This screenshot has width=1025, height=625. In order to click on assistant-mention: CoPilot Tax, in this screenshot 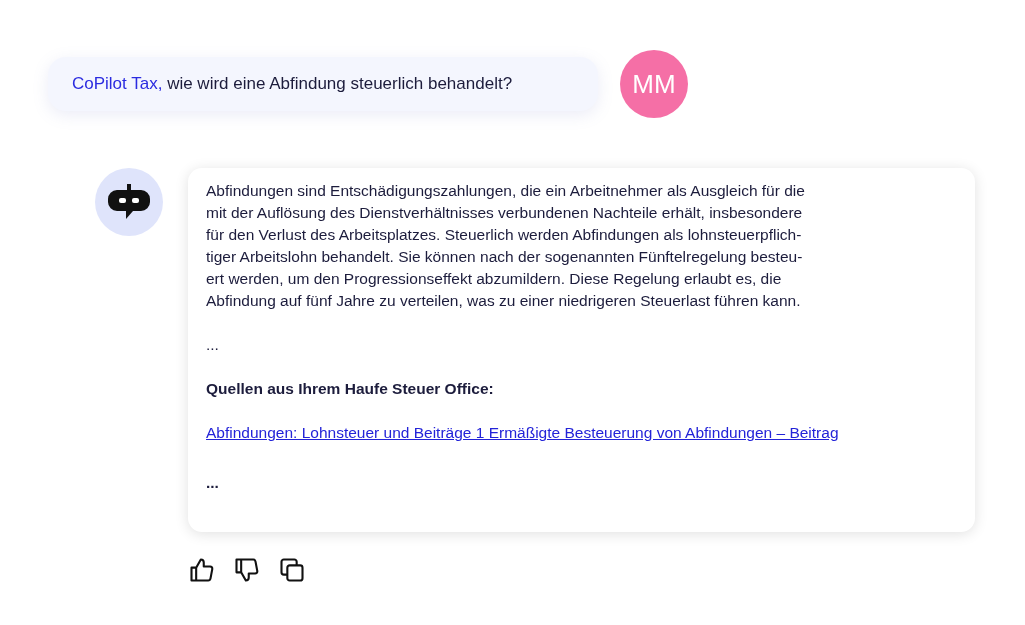, I will do `click(117, 83)`.